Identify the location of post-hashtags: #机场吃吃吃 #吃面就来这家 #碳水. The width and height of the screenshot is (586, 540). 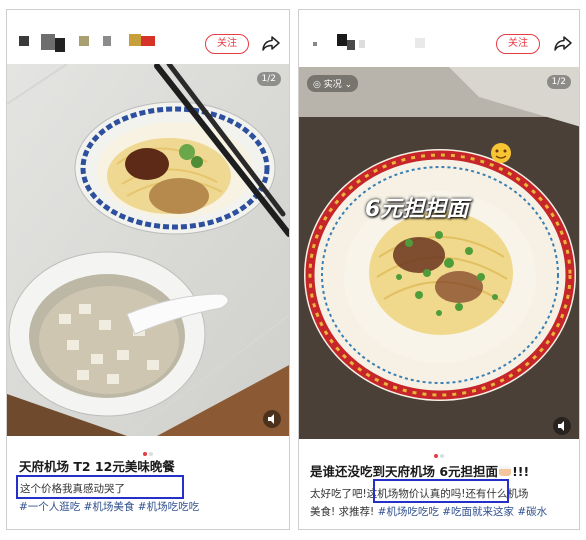
(463, 512).